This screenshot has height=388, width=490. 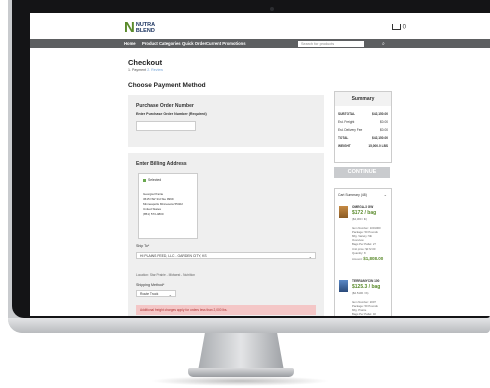 I want to click on ship-to-select: HI PLAINS FEED, LLC - GARDEN CITY, KS ⌄, so click(x=226, y=255).